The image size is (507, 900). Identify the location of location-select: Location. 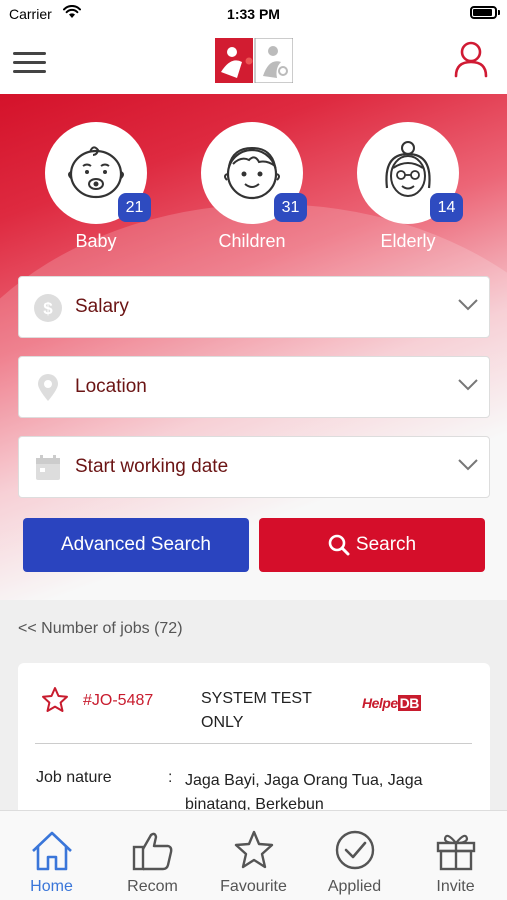
(254, 387).